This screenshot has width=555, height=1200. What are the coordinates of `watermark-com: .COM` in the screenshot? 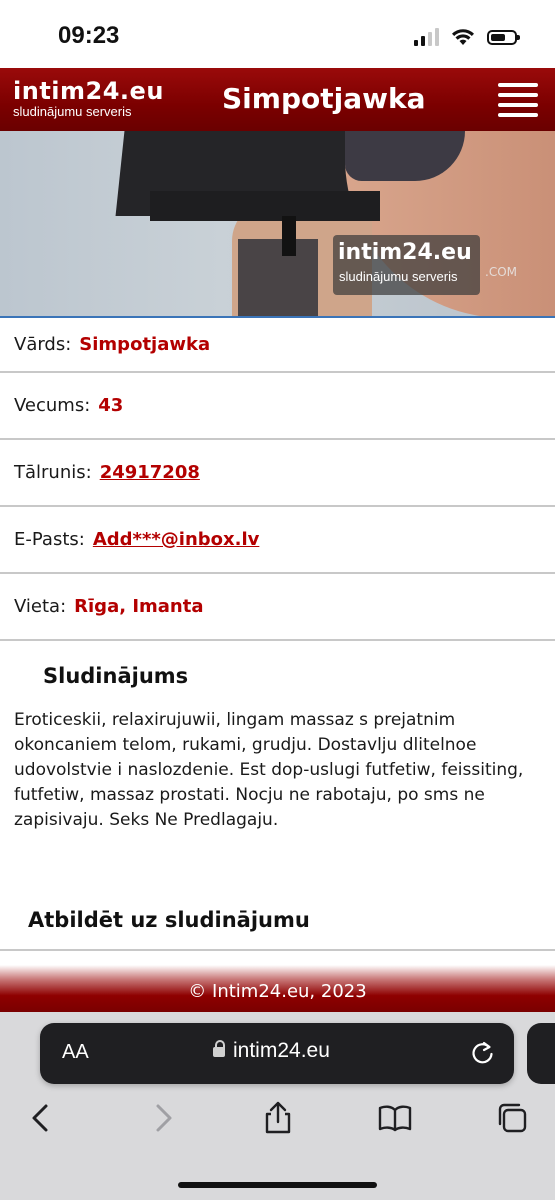 It's located at (501, 272).